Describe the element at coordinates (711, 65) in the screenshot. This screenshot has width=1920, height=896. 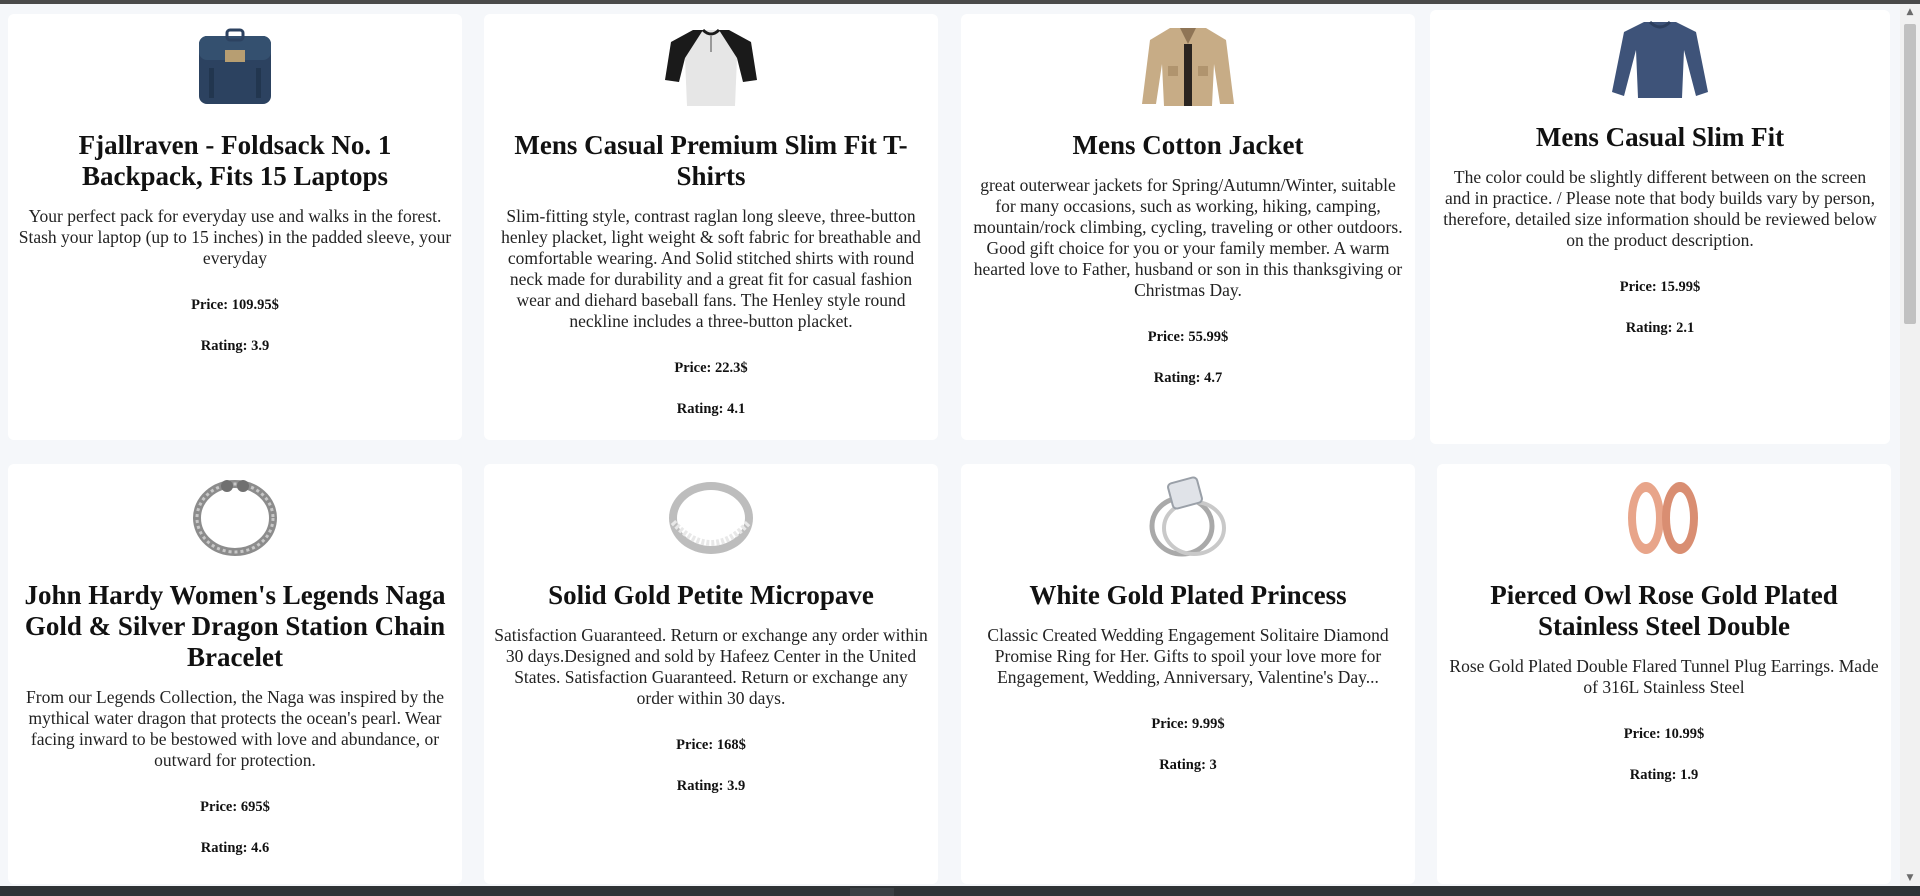
I see `raglan-tshirt-image` at that location.